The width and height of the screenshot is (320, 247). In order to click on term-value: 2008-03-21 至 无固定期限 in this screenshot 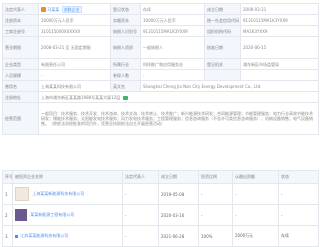, I will do `click(74, 47)`.